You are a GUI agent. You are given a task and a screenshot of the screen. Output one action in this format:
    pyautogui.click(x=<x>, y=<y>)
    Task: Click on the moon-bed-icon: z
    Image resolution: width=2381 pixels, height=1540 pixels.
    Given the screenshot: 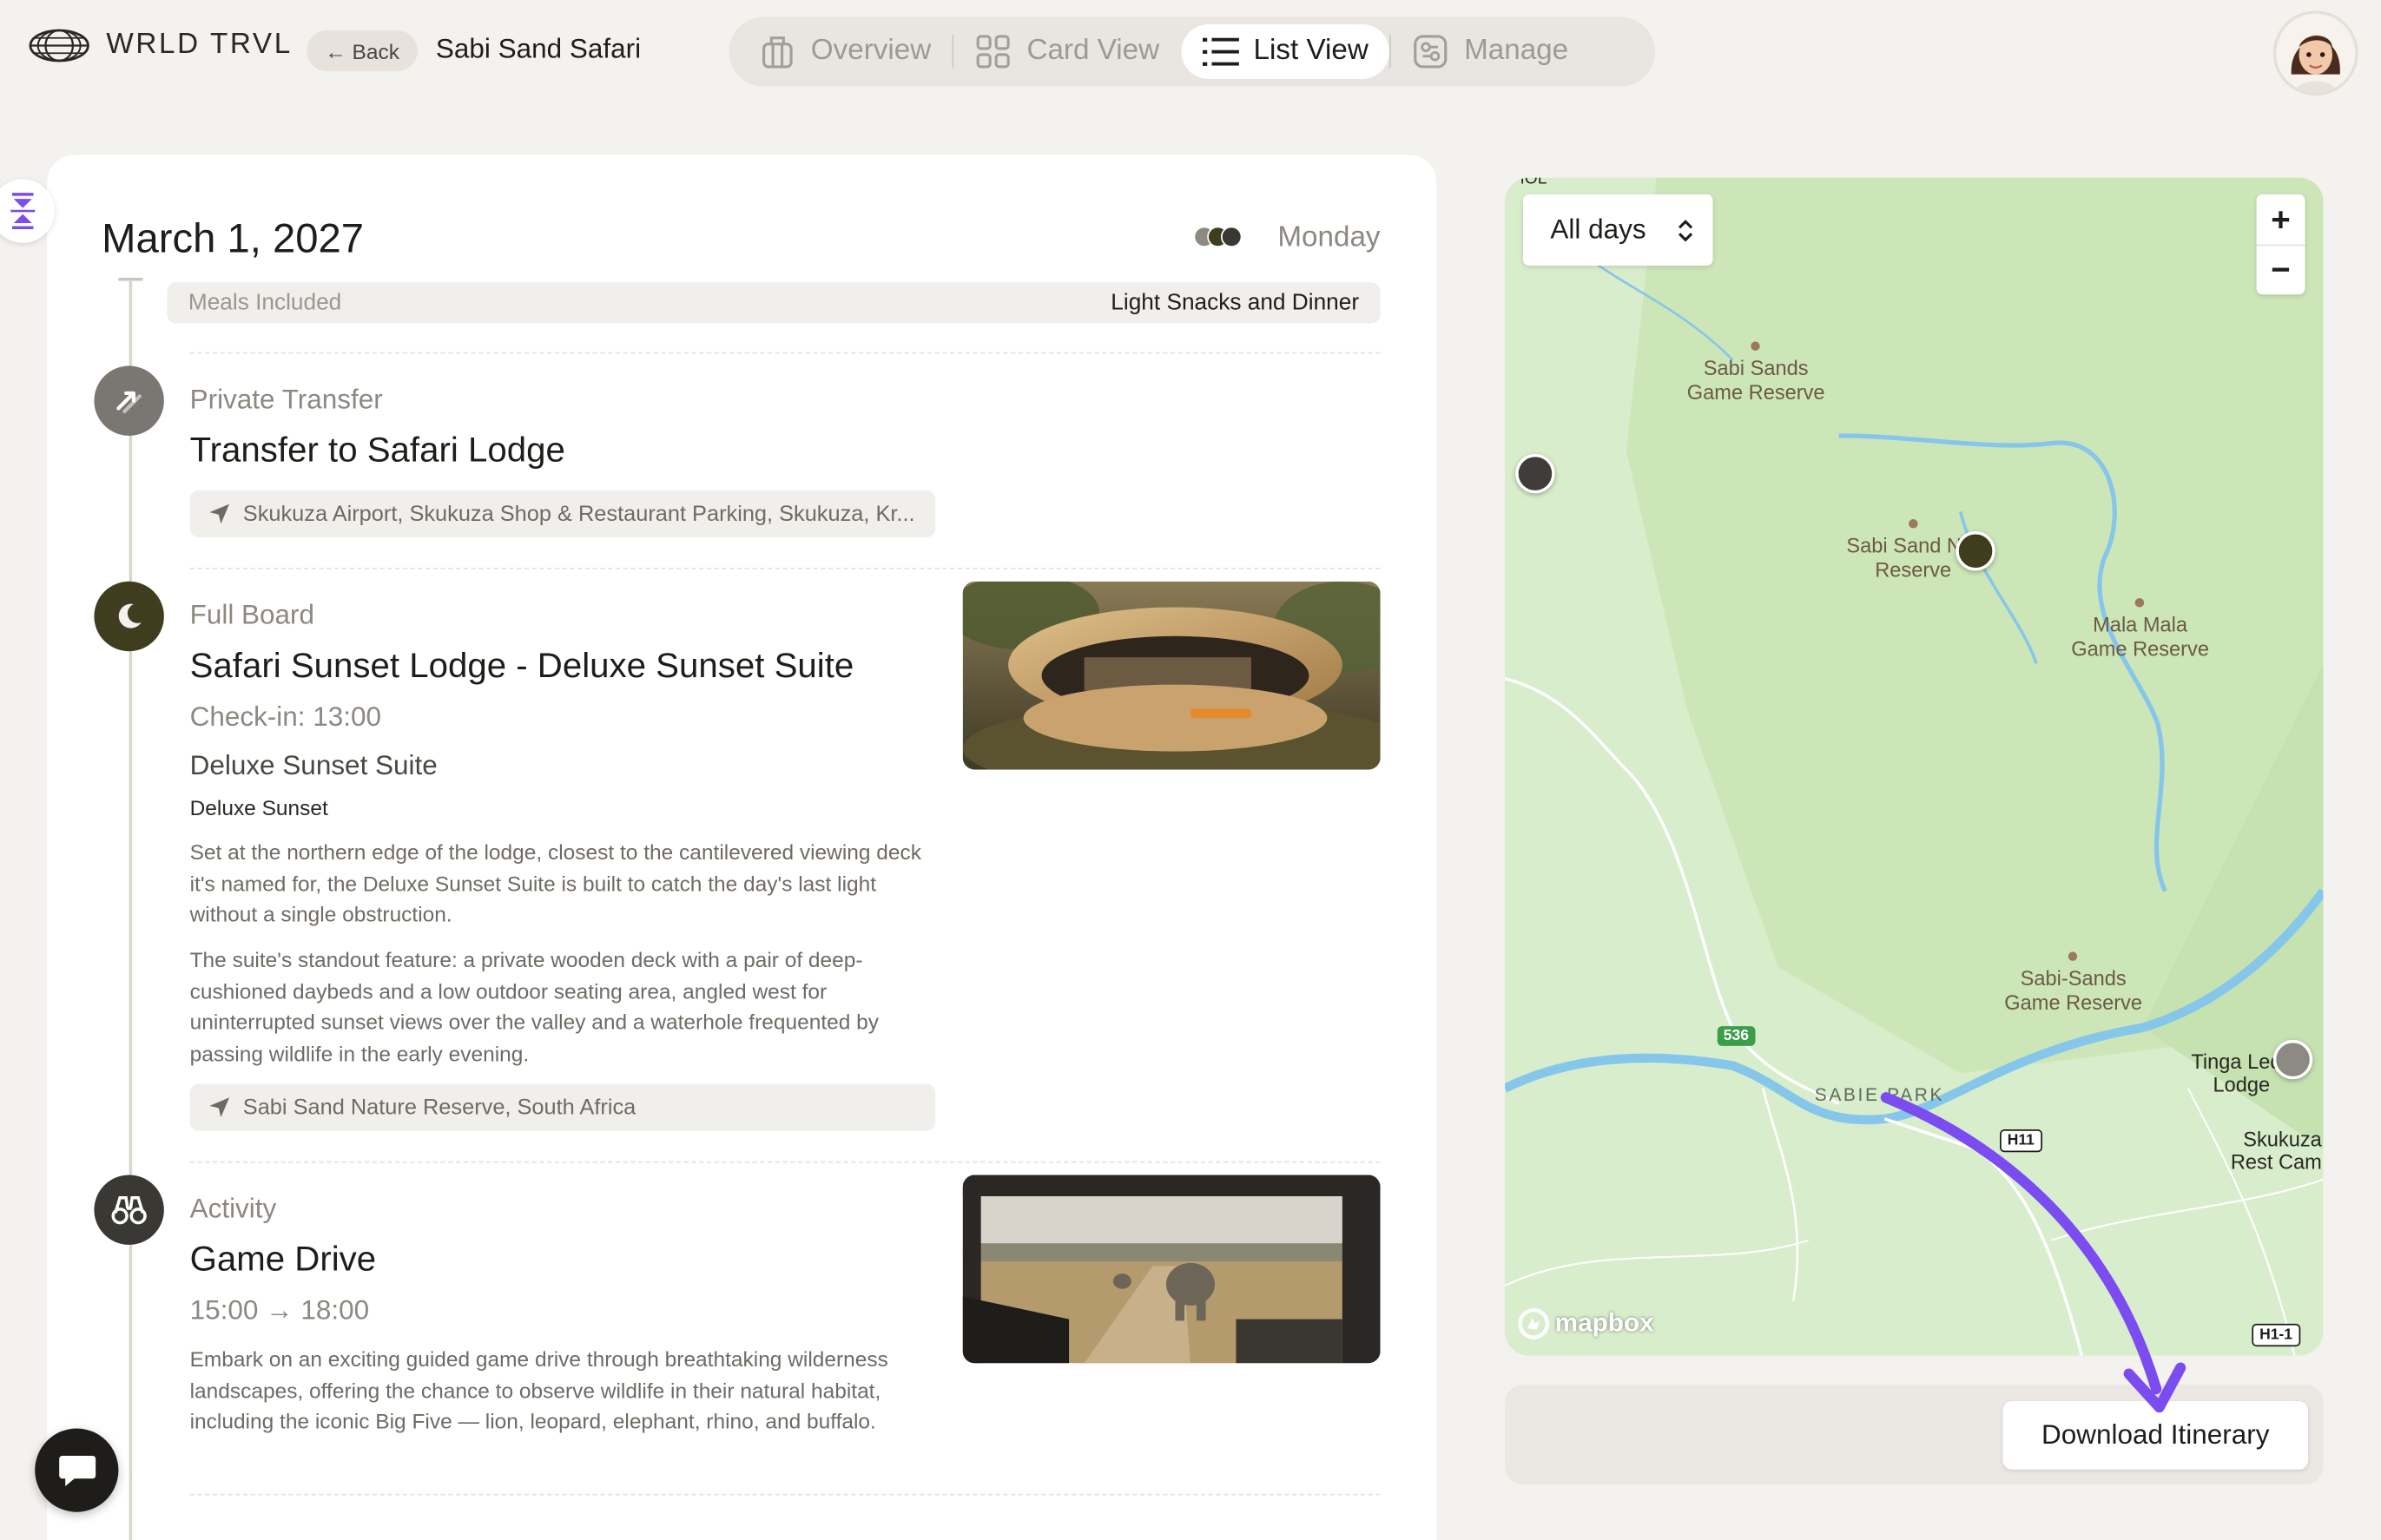 What is the action you would take?
    pyautogui.click(x=129, y=617)
    